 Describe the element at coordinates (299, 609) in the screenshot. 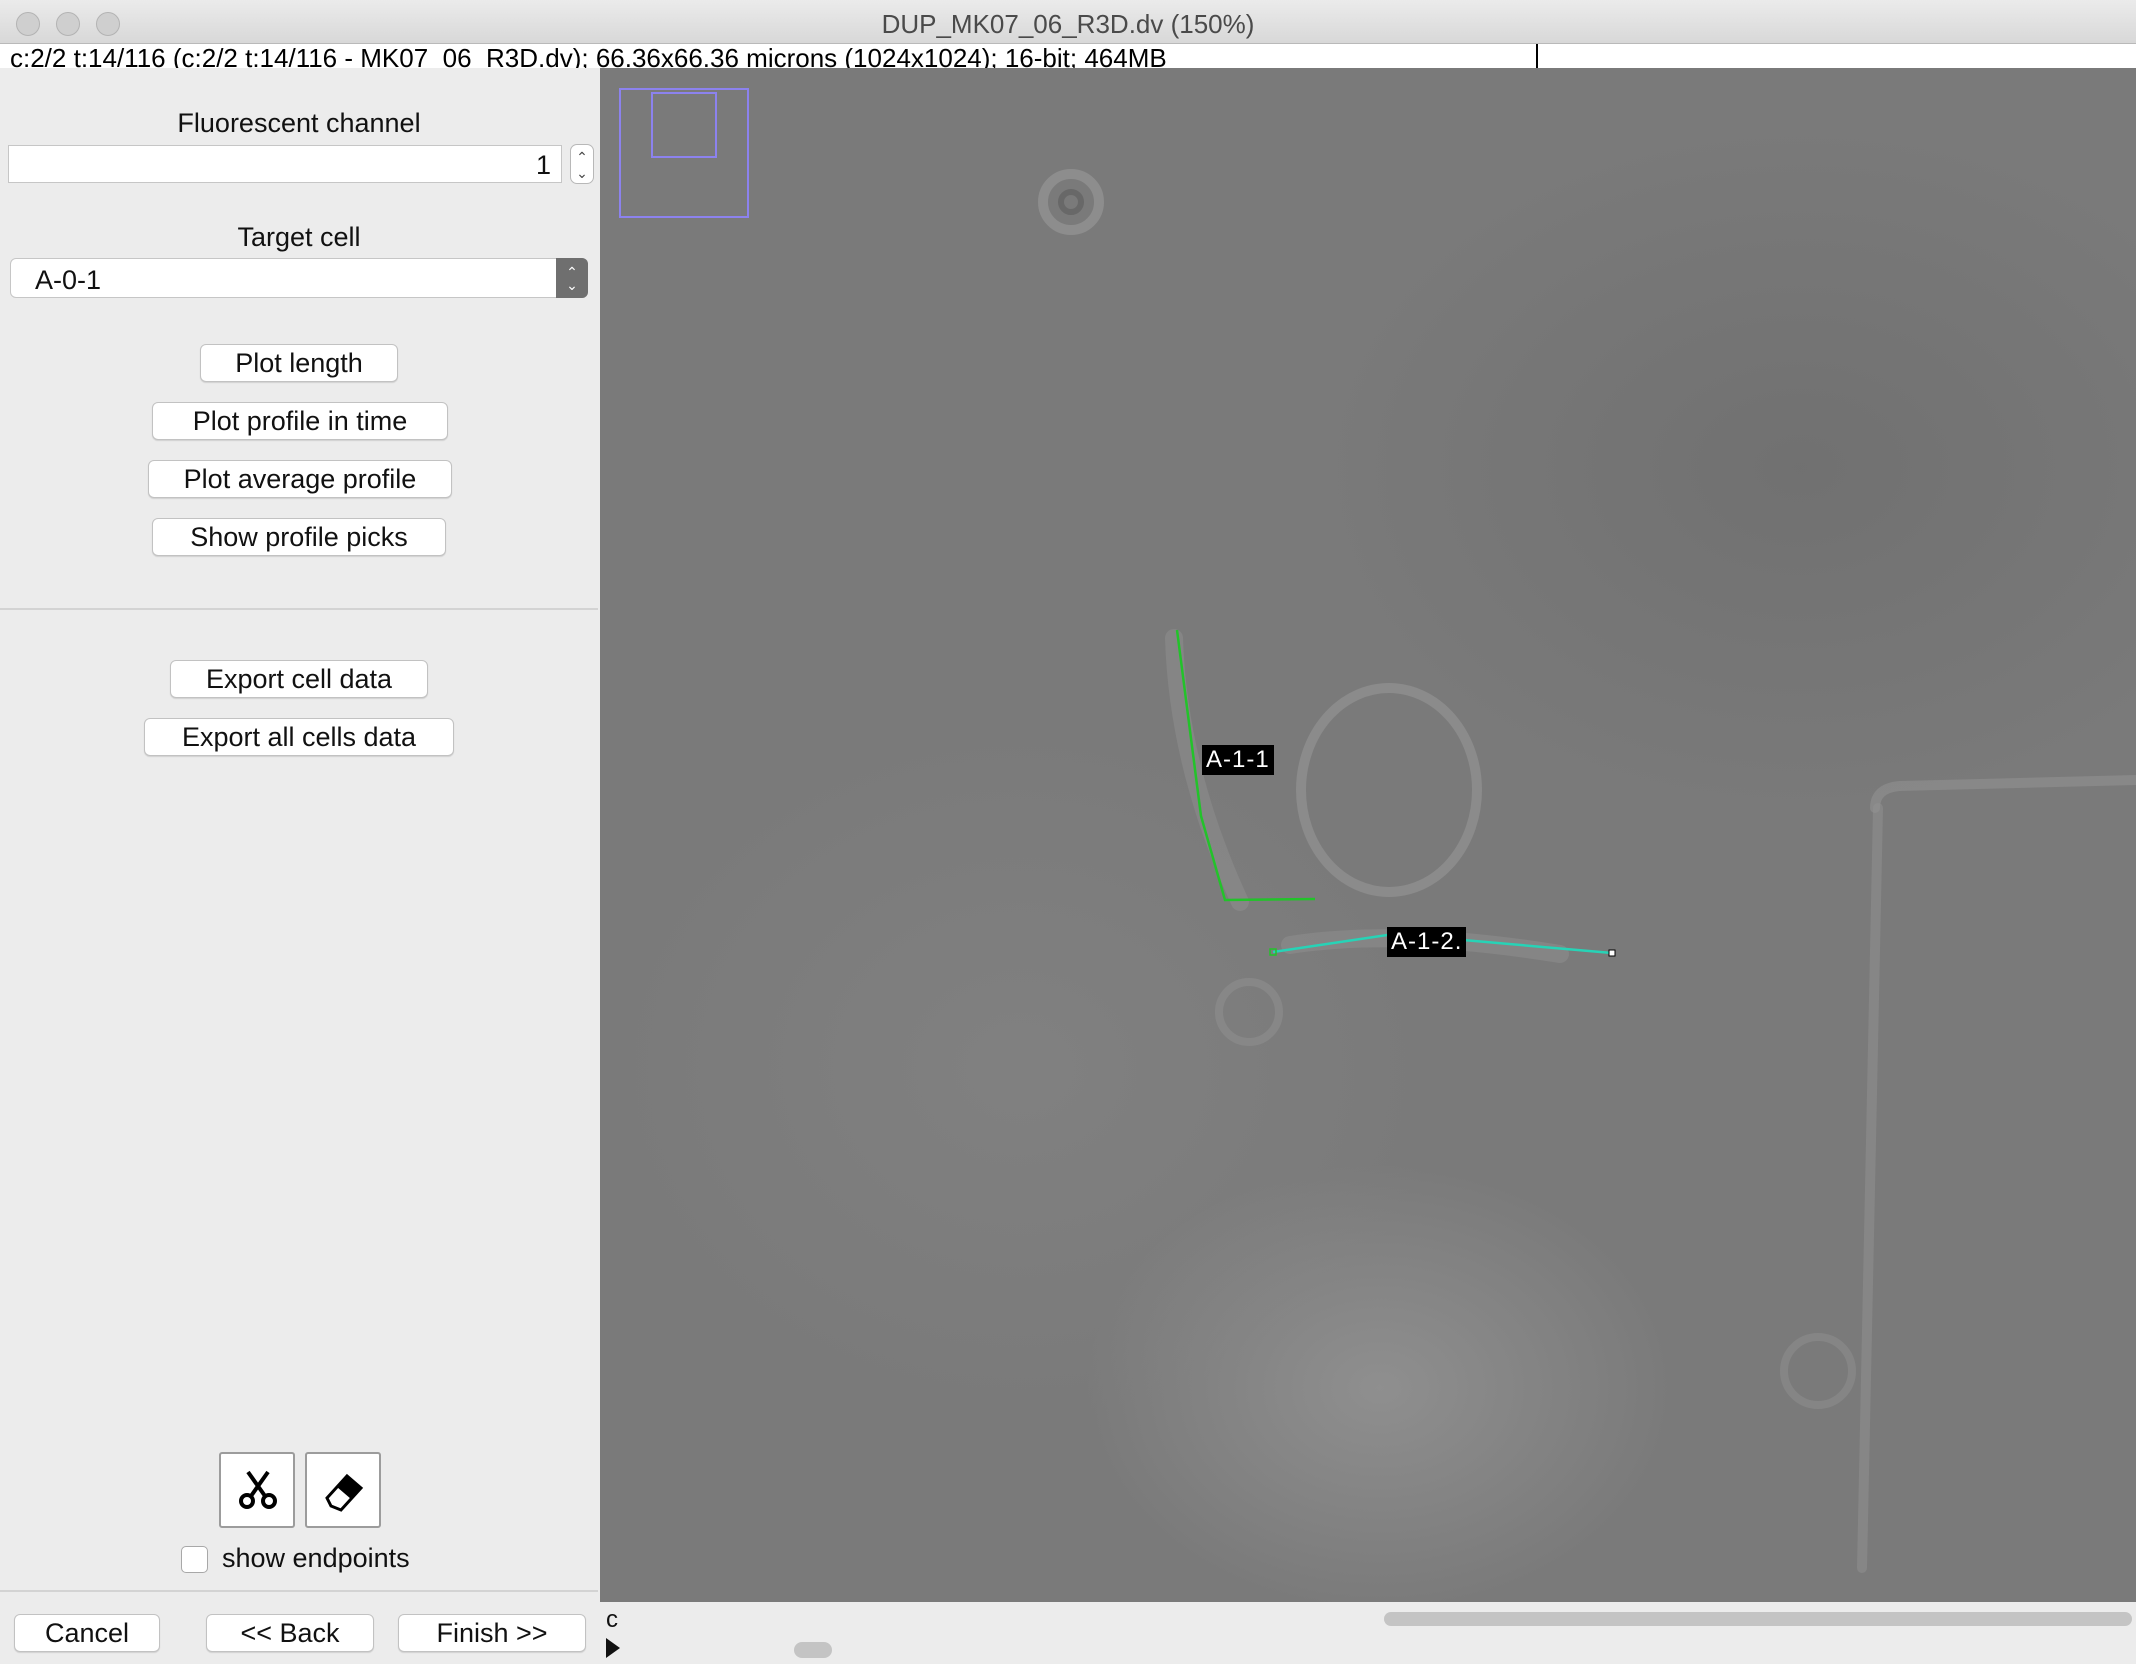

I see `panel-divider` at that location.